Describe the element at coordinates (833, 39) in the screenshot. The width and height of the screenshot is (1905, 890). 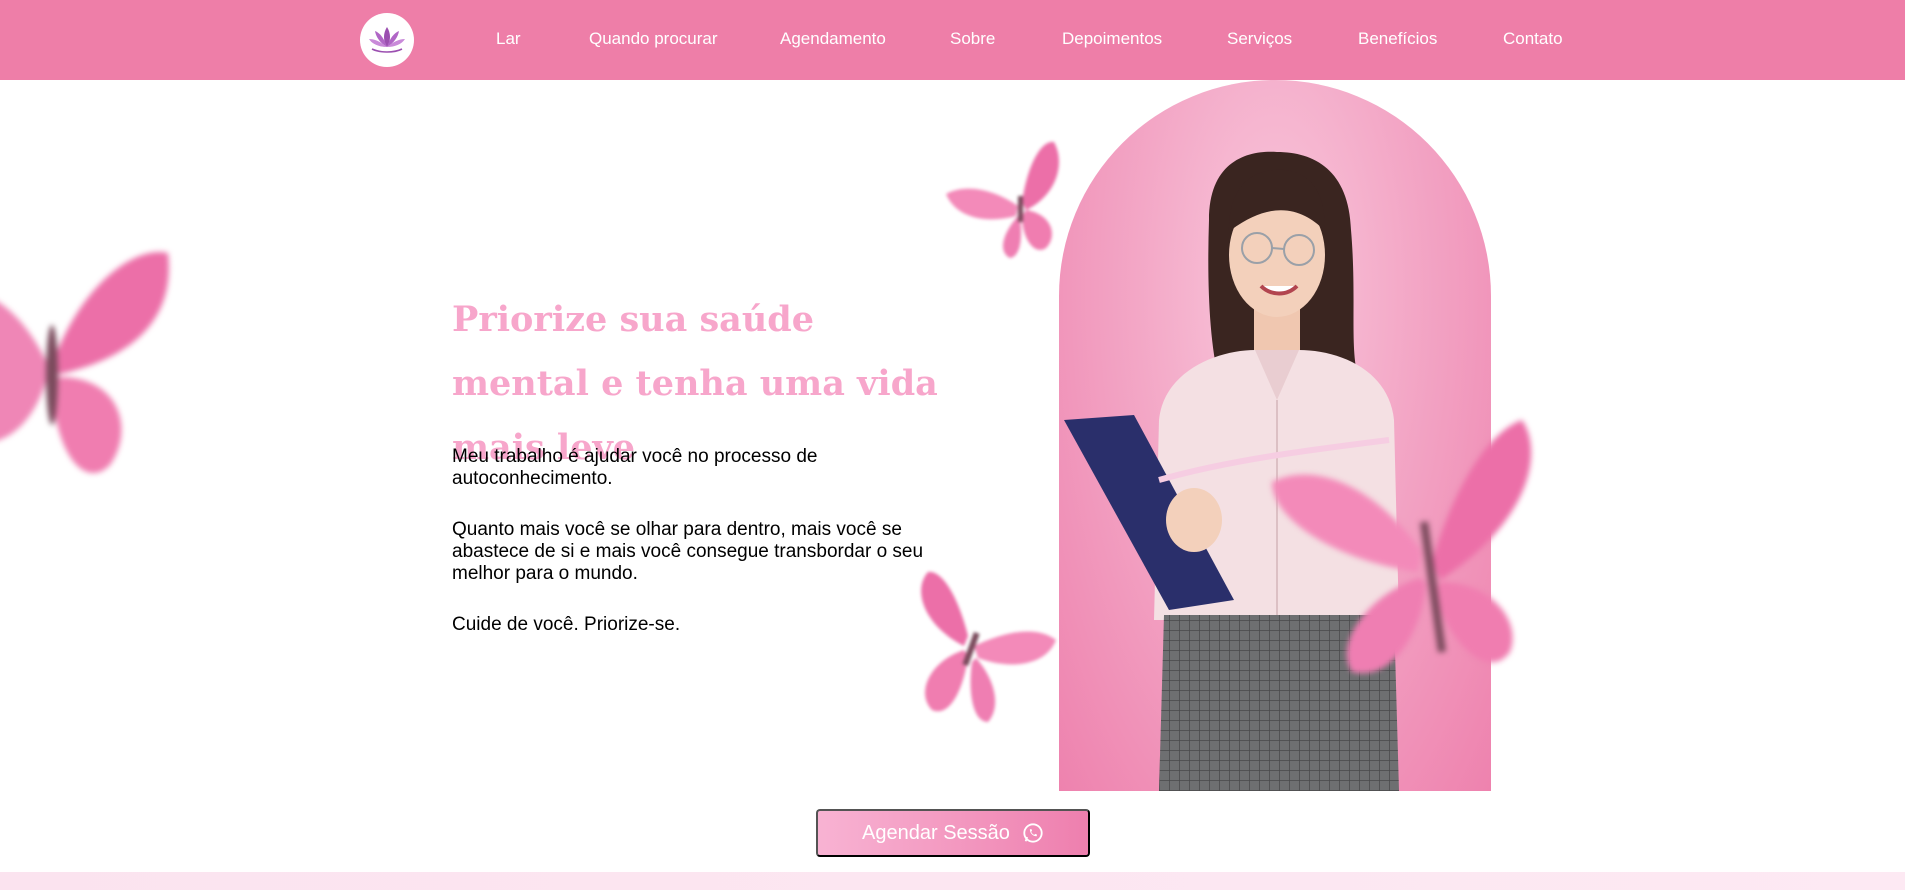
I see `nav-link-agendamento: Agendamento` at that location.